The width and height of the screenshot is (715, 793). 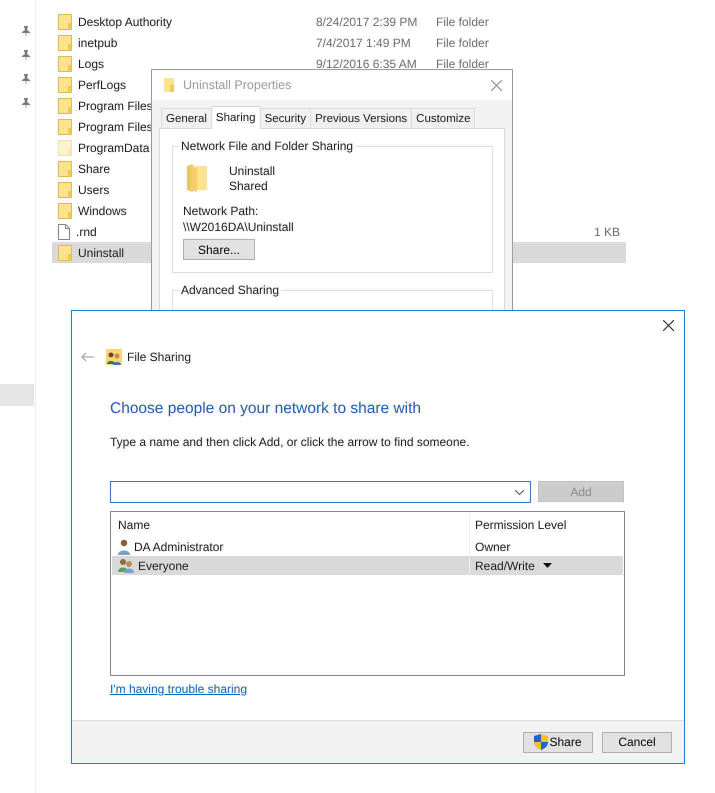 I want to click on file-name: Windows, so click(x=102, y=211).